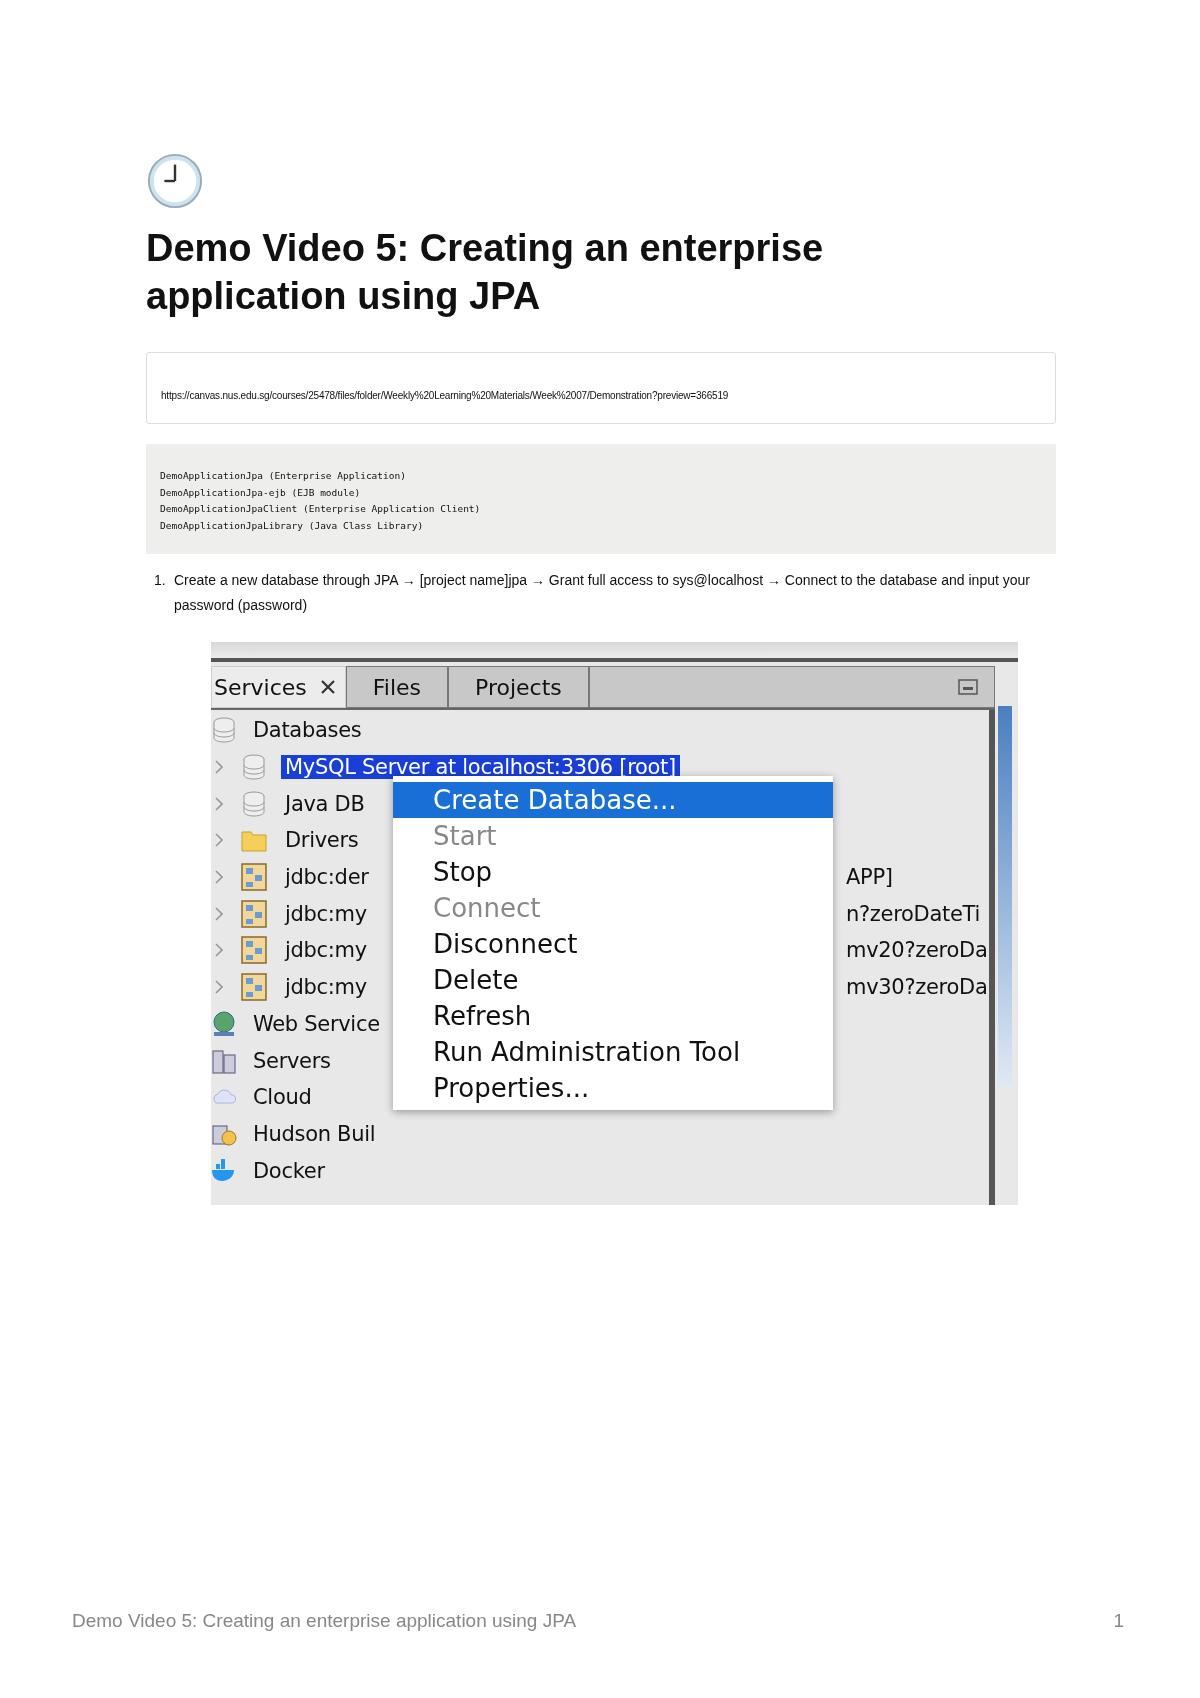  Describe the element at coordinates (327, 687) in the screenshot. I see `close-icon` at that location.